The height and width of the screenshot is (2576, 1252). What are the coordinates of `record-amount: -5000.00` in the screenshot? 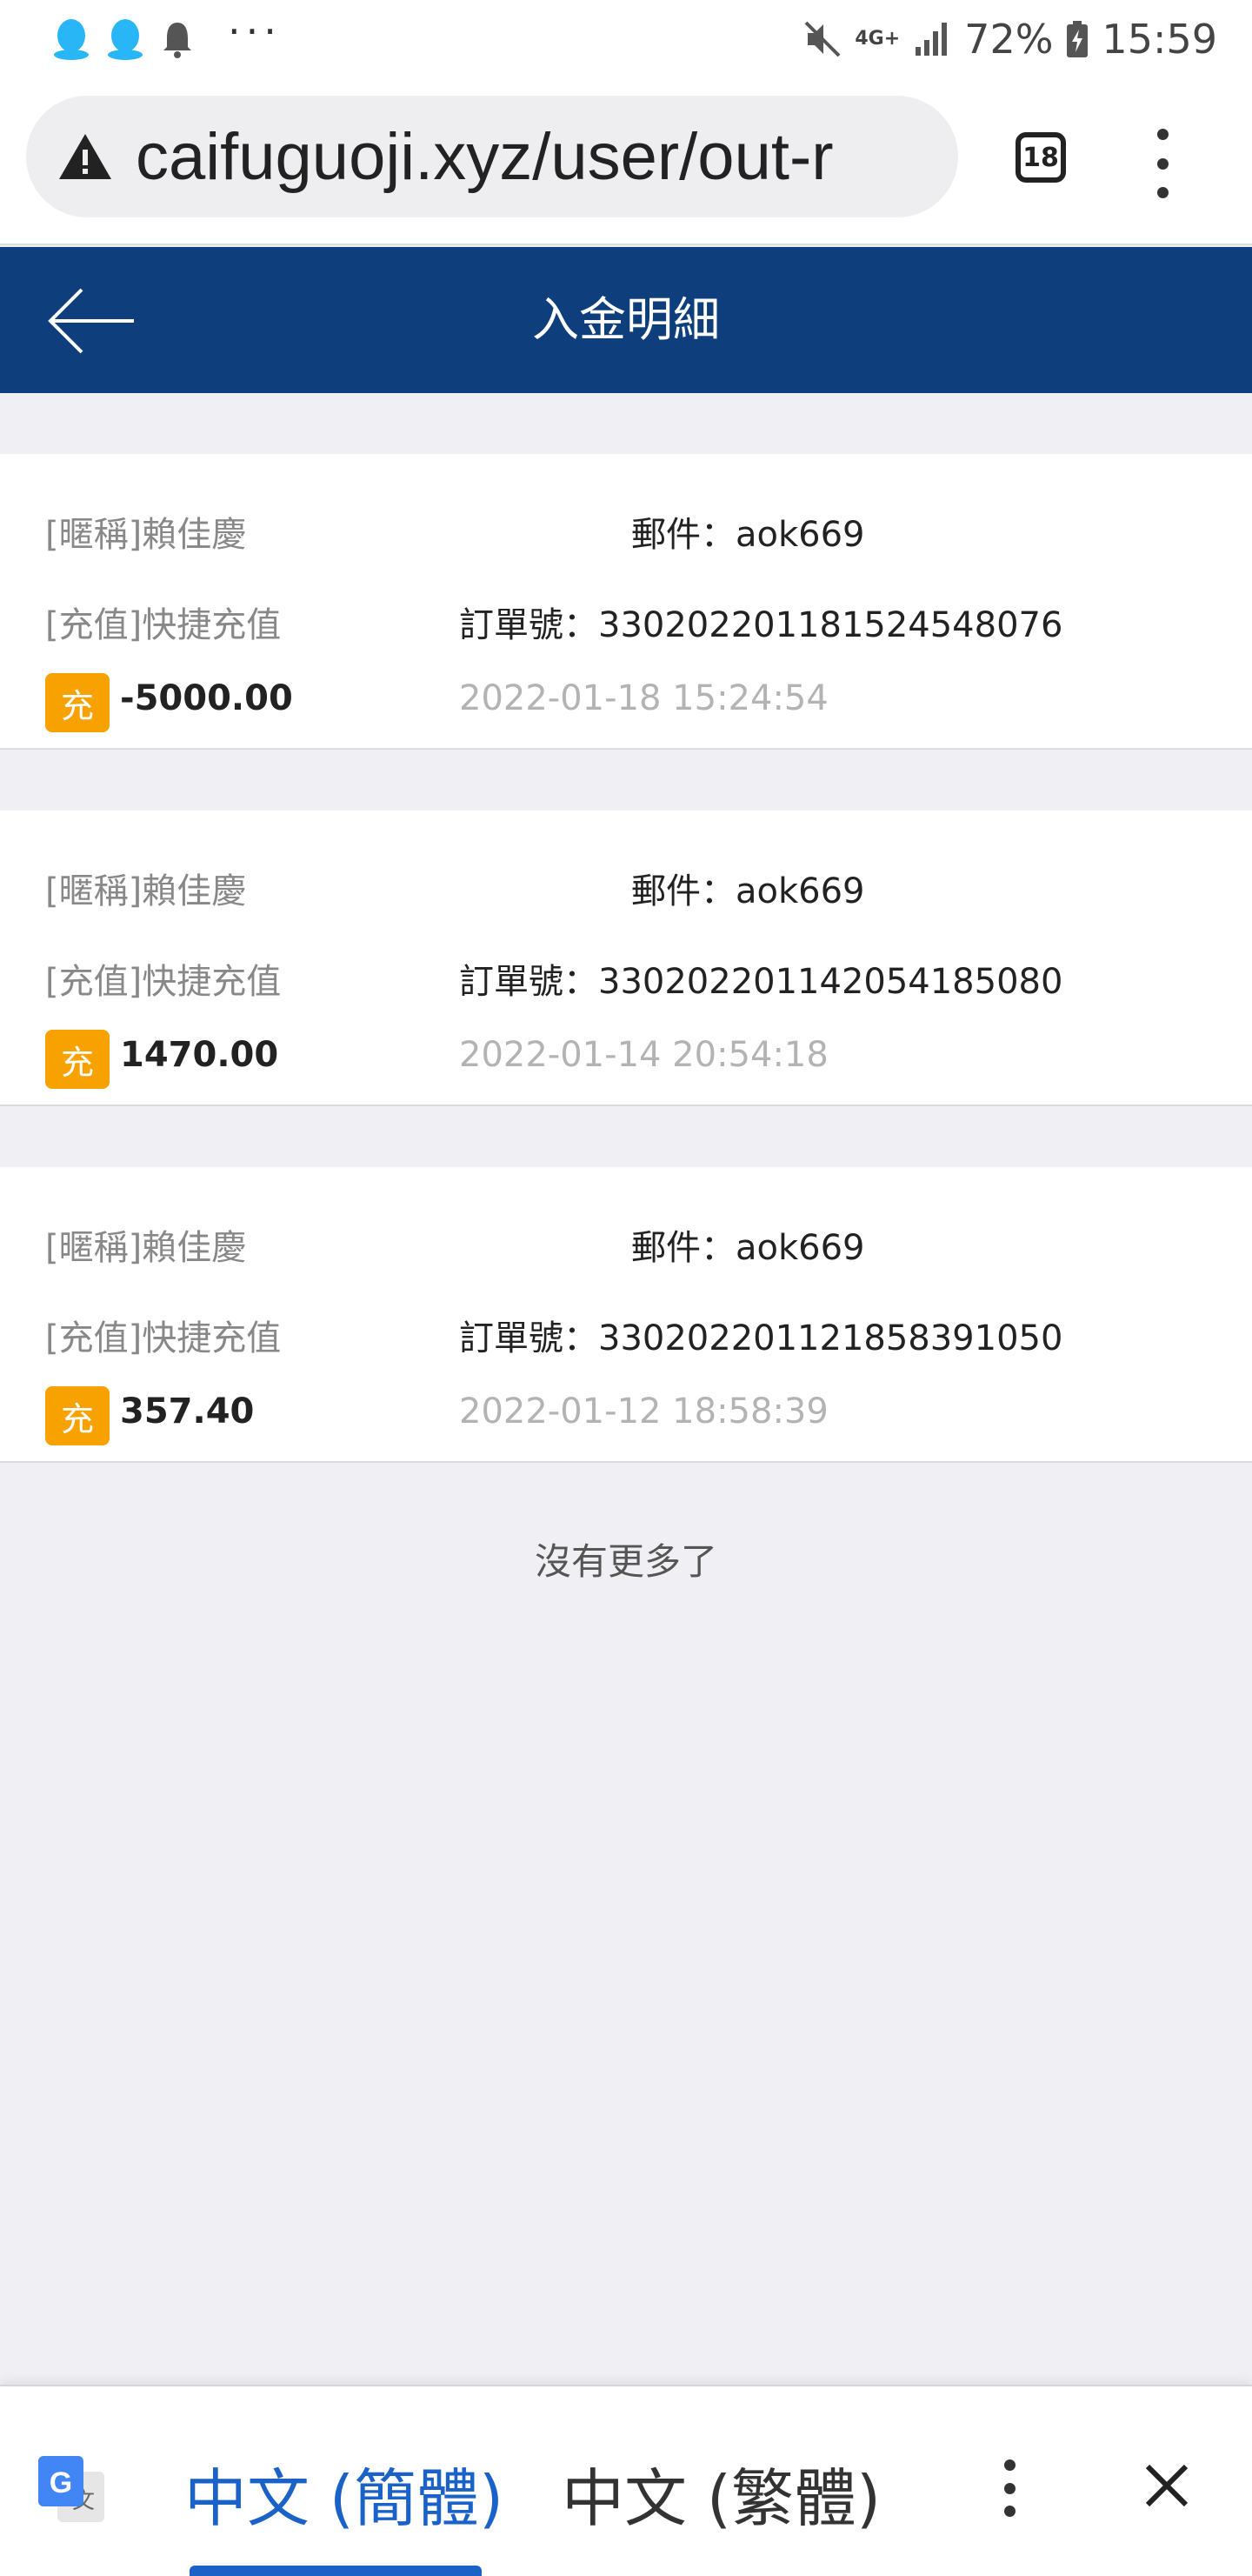 It's located at (206, 698).